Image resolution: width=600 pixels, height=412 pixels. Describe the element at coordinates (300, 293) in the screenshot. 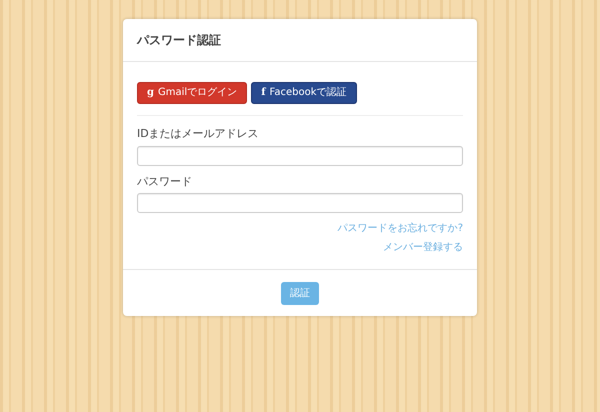

I see `submit-button: 認証` at that location.